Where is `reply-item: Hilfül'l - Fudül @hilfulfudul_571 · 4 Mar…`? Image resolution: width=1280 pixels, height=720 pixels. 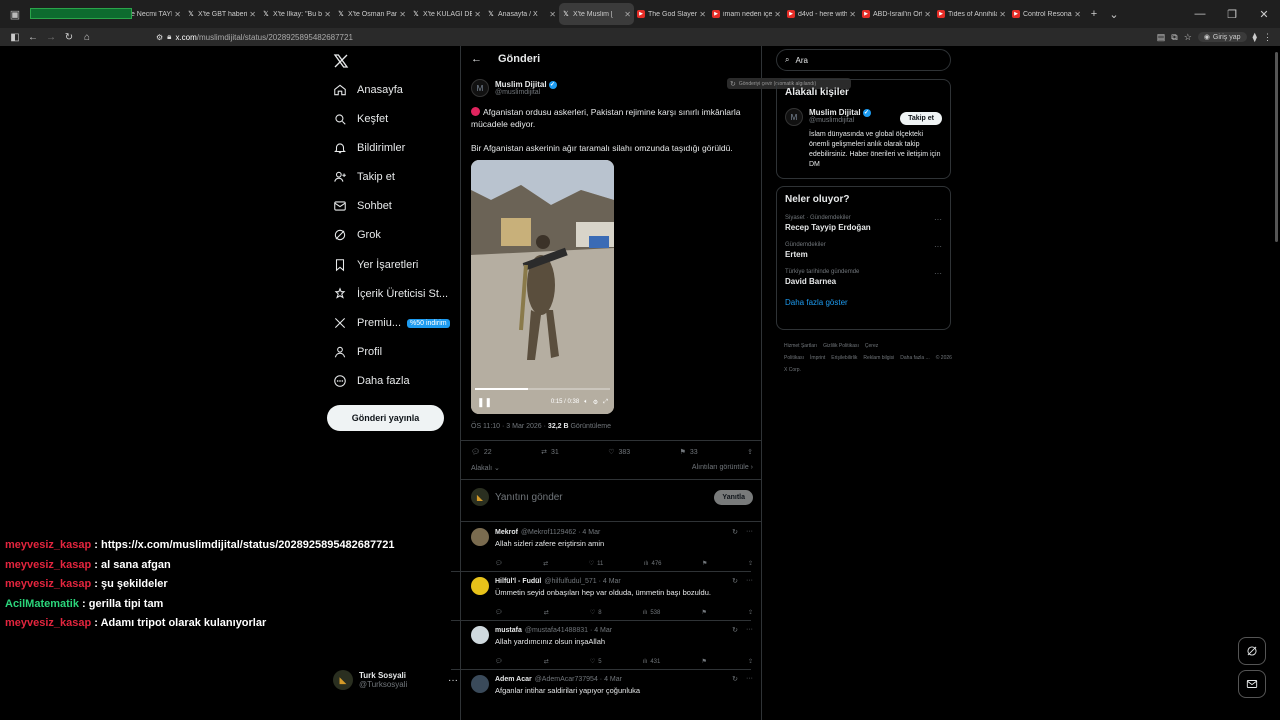 reply-item: Hilfül'l - Fudül @hilfulfudul_571 · 4 Mar… is located at coordinates (612, 596).